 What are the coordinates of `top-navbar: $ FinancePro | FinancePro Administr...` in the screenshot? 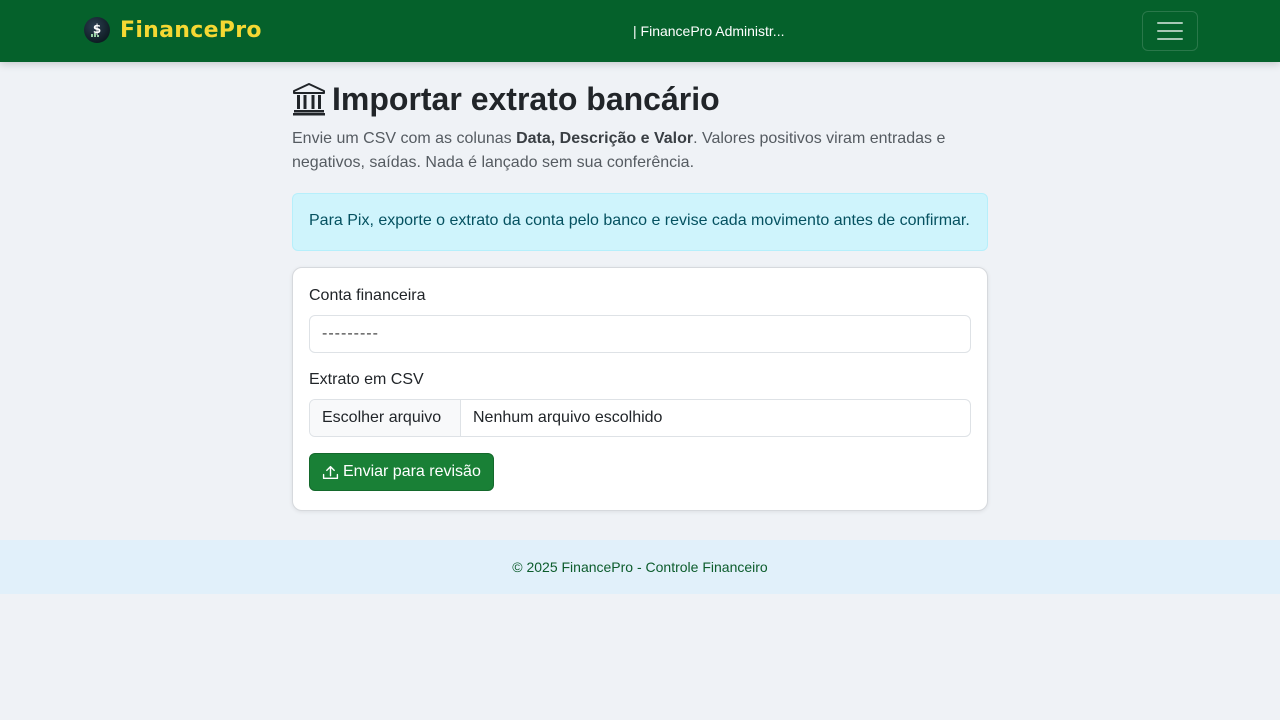 It's located at (640, 31).